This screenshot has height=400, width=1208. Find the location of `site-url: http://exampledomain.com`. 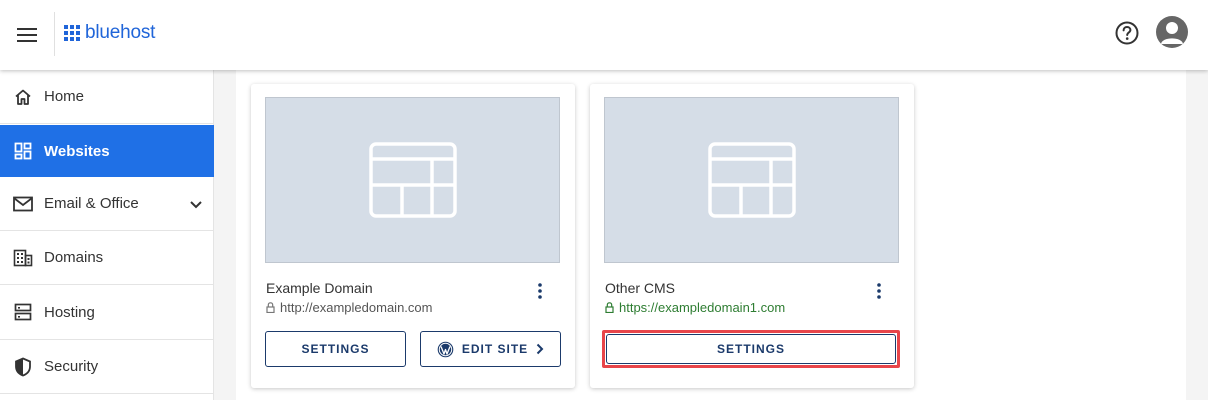

site-url: http://exampledomain.com is located at coordinates (349, 307).